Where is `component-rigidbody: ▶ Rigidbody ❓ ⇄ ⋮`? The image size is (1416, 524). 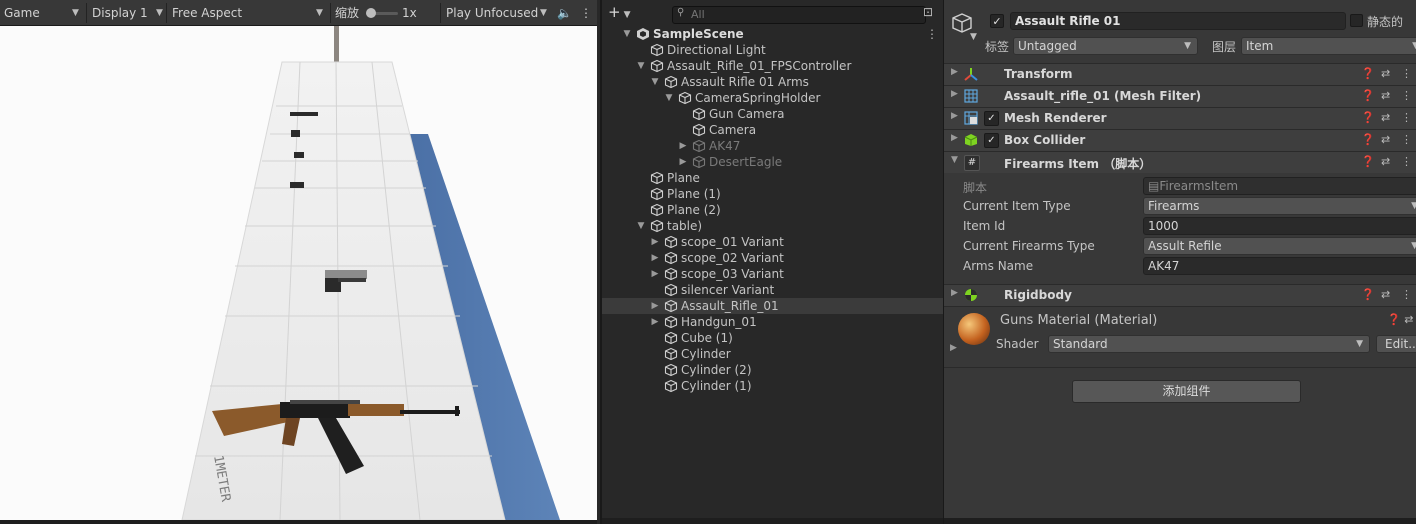
component-rigidbody: ▶ Rigidbody ❓ ⇄ ⋮ is located at coordinates (1180, 295).